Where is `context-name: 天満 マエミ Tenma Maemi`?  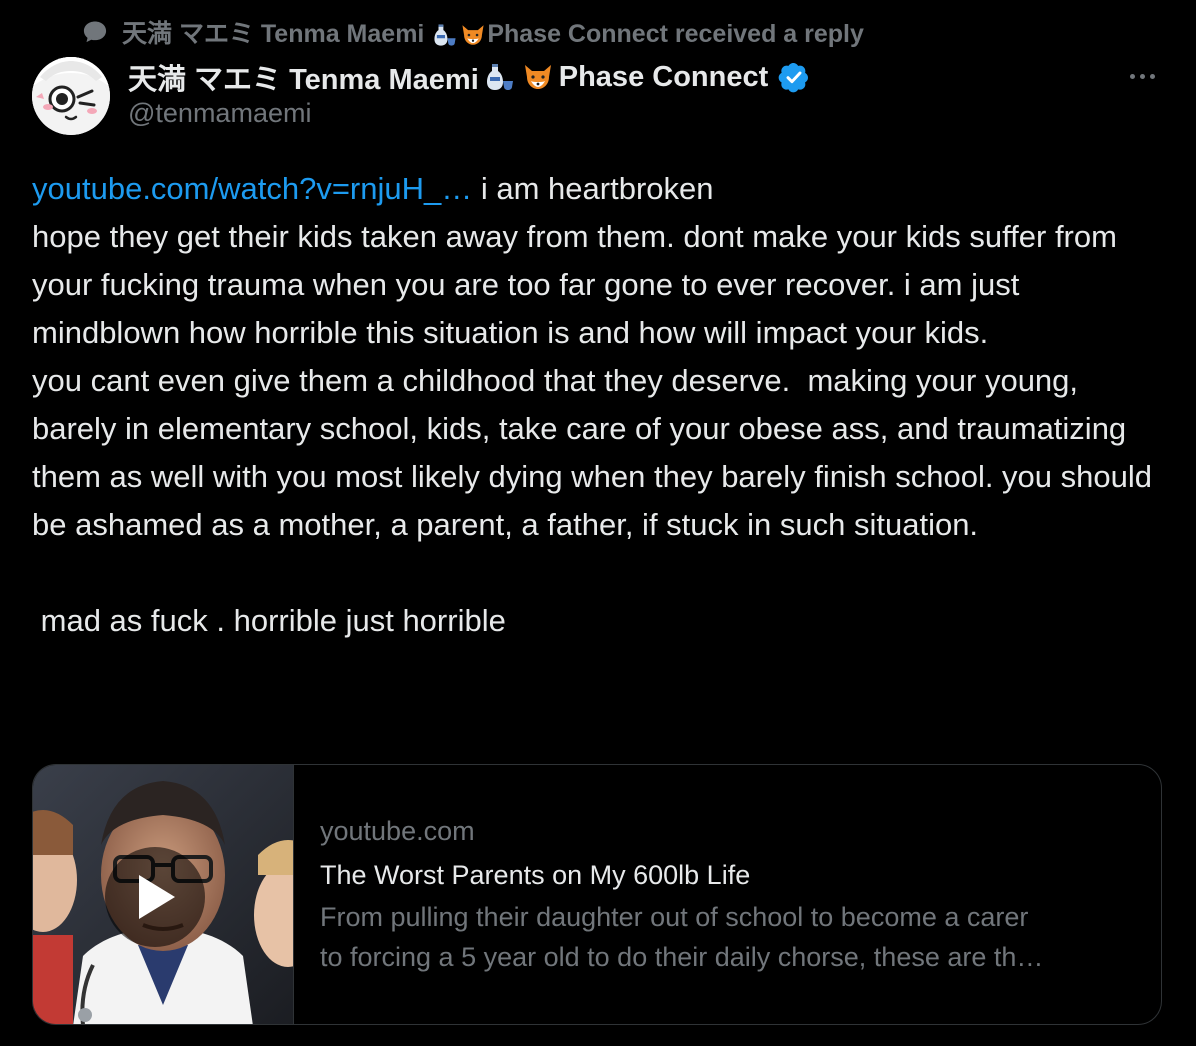
context-name: 天満 マエミ Tenma Maemi is located at coordinates (277, 34).